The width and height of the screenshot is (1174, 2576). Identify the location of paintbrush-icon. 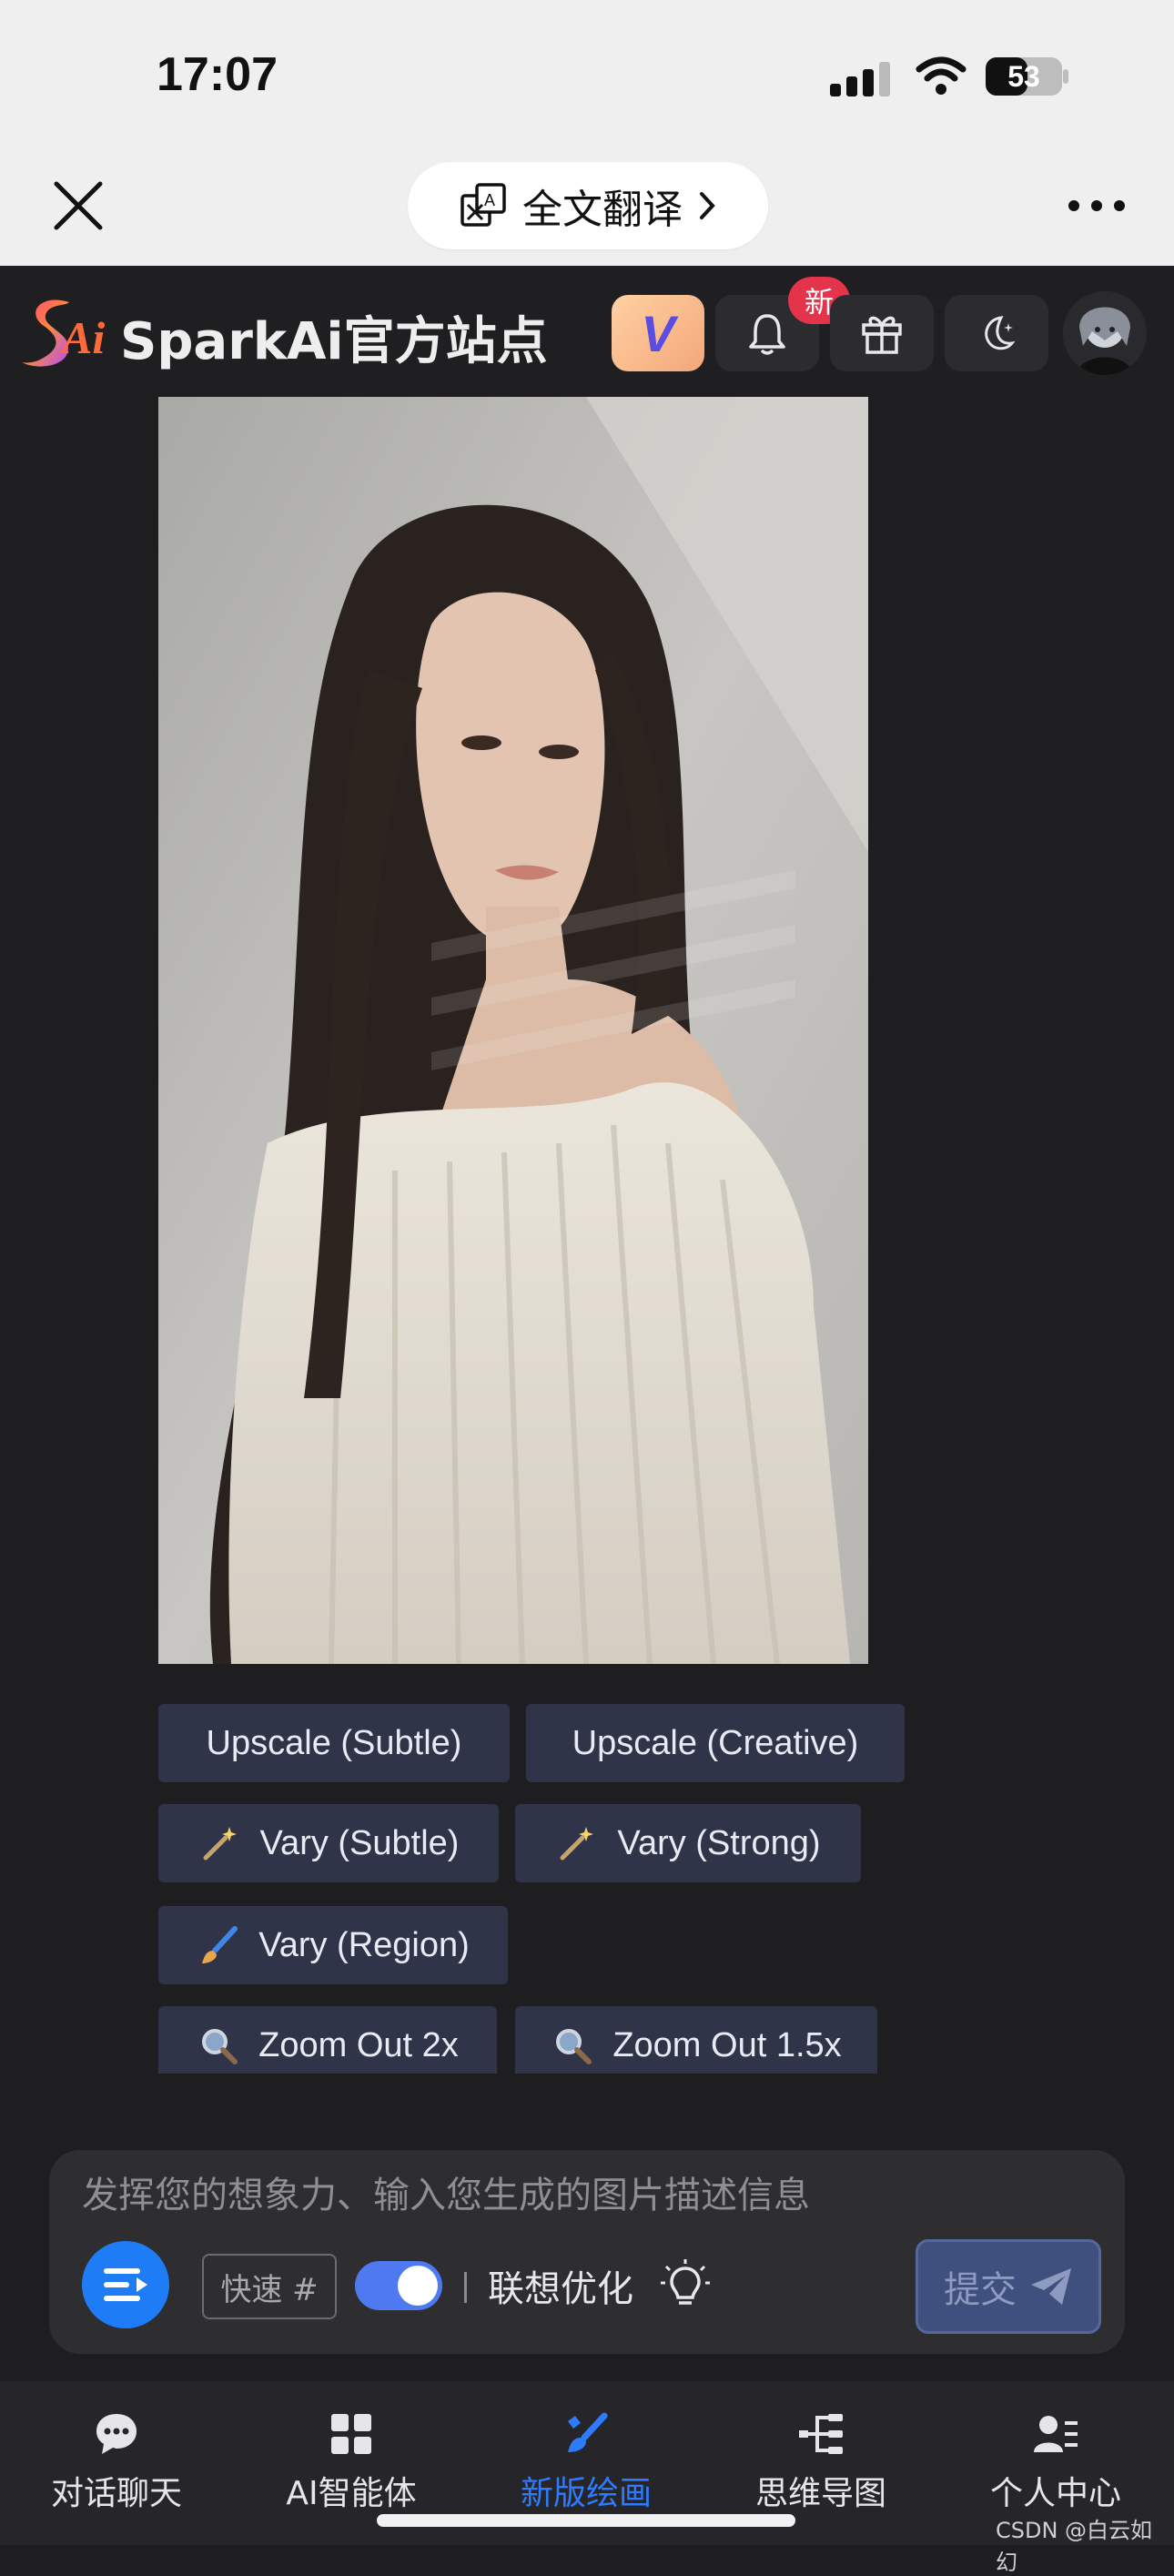
(220, 1944).